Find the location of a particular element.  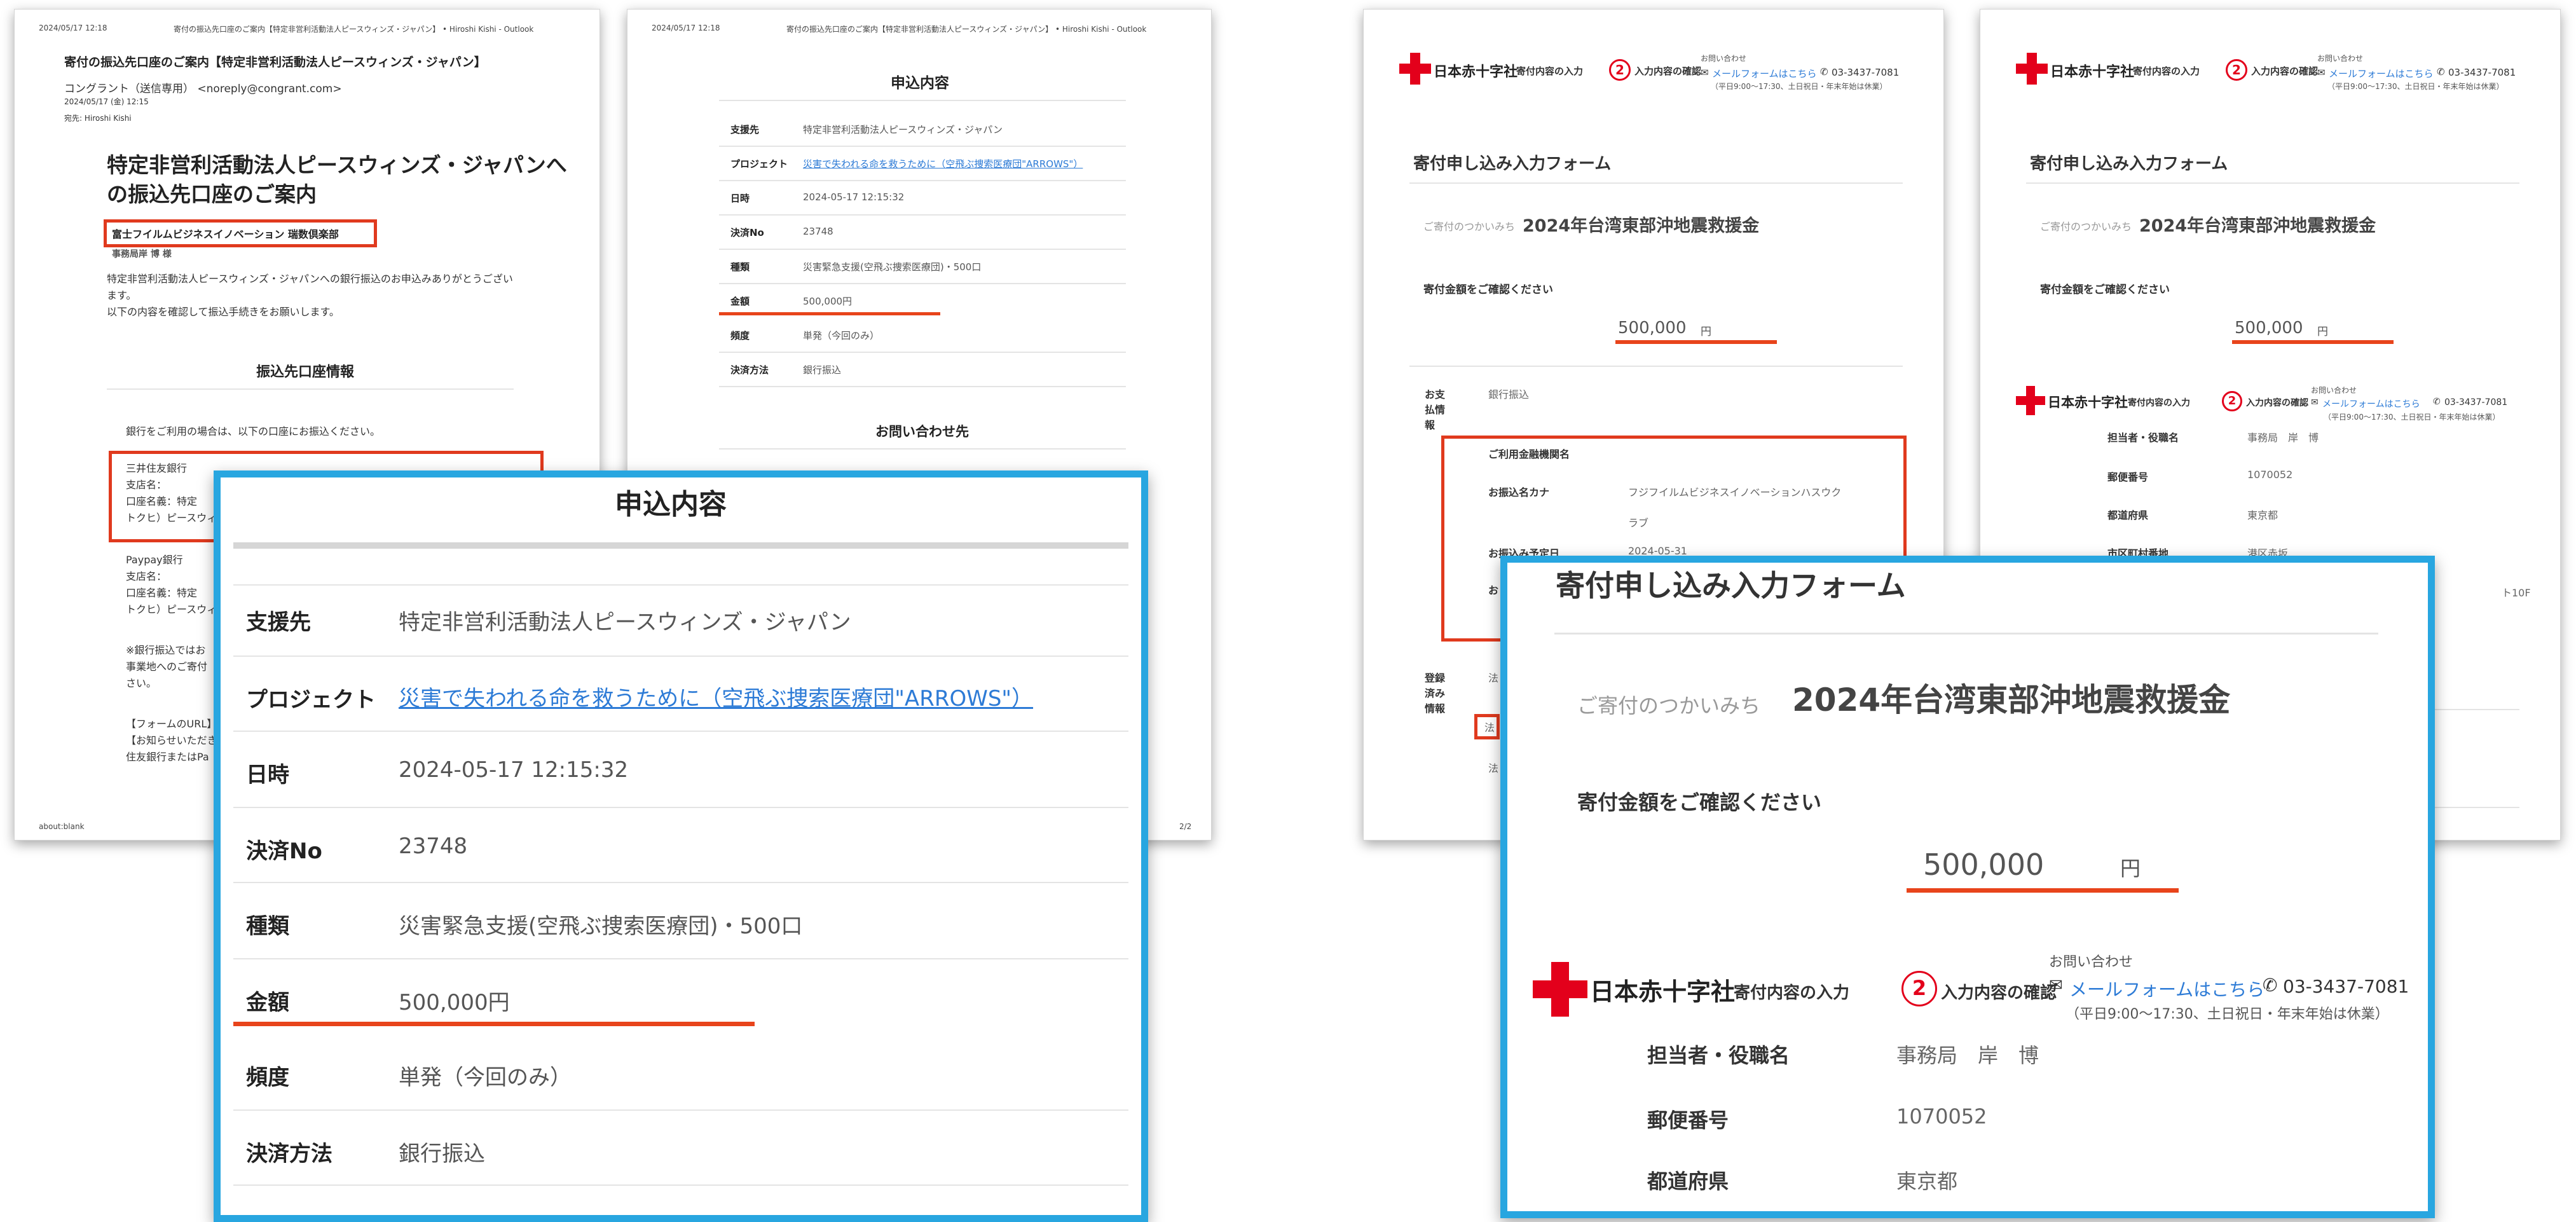

section-divider is located at coordinates (310, 389).